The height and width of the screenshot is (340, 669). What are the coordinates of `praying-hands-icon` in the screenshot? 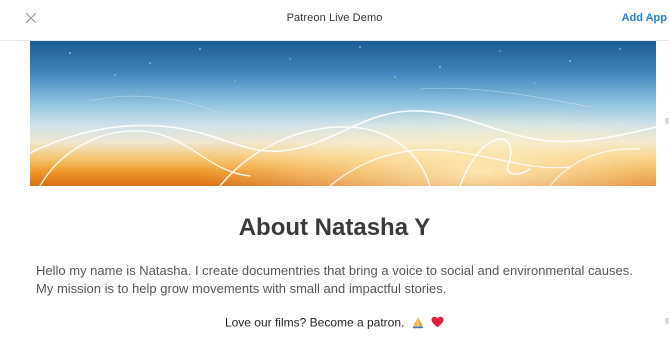 It's located at (418, 323).